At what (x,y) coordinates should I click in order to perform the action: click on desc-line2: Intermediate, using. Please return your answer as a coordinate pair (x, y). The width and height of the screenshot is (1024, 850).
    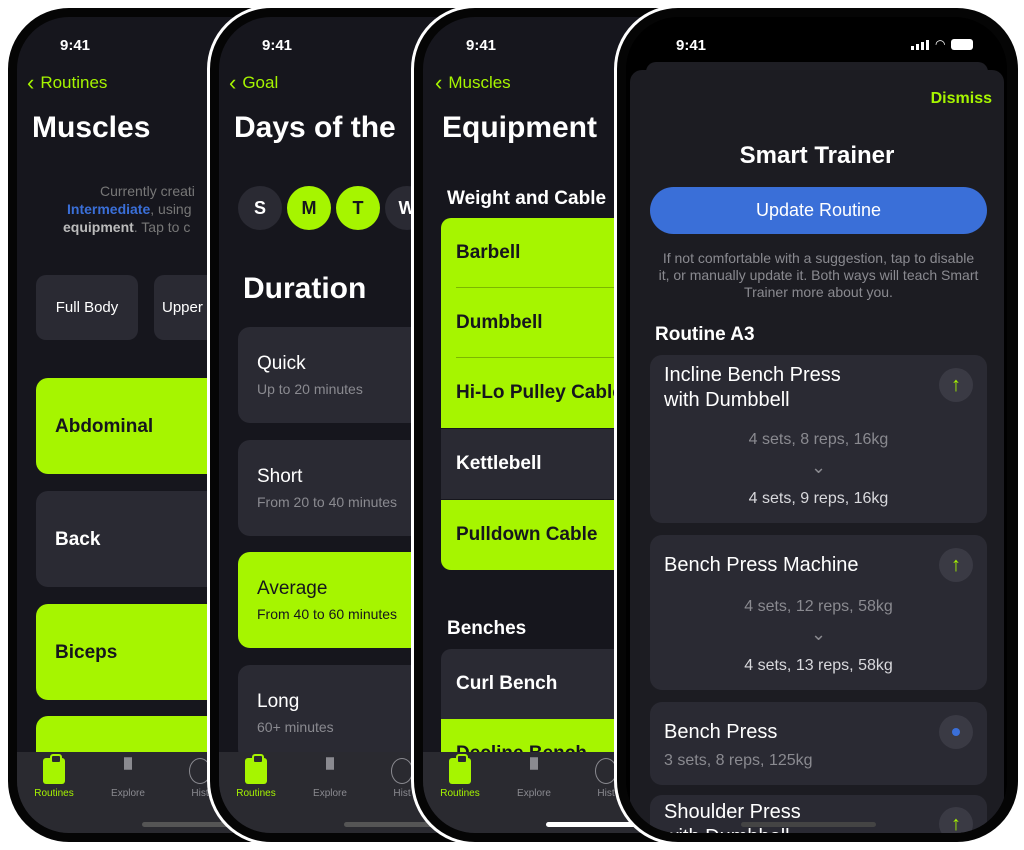
    Looking at the image, I should click on (129, 209).